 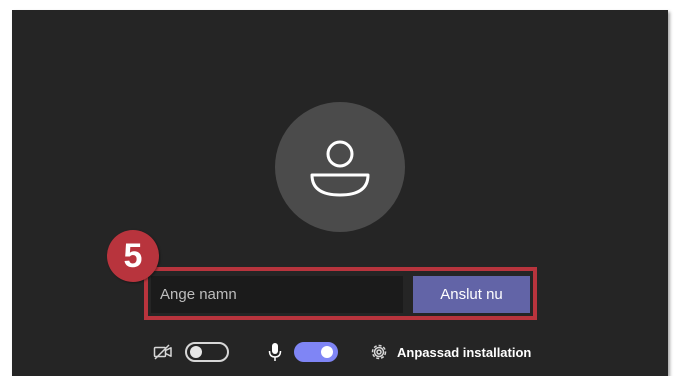 I want to click on custom-setup-label: Anpassad installation, so click(x=464, y=352).